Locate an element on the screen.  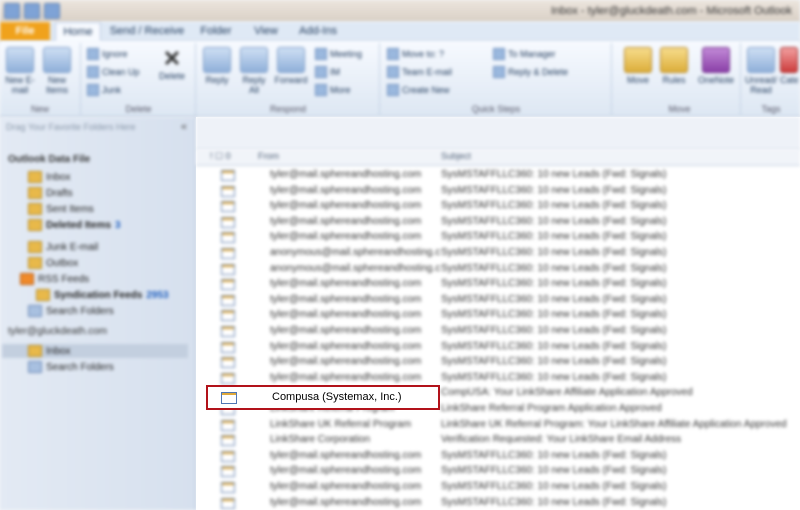
from-column-header: From is located at coordinates (268, 156).